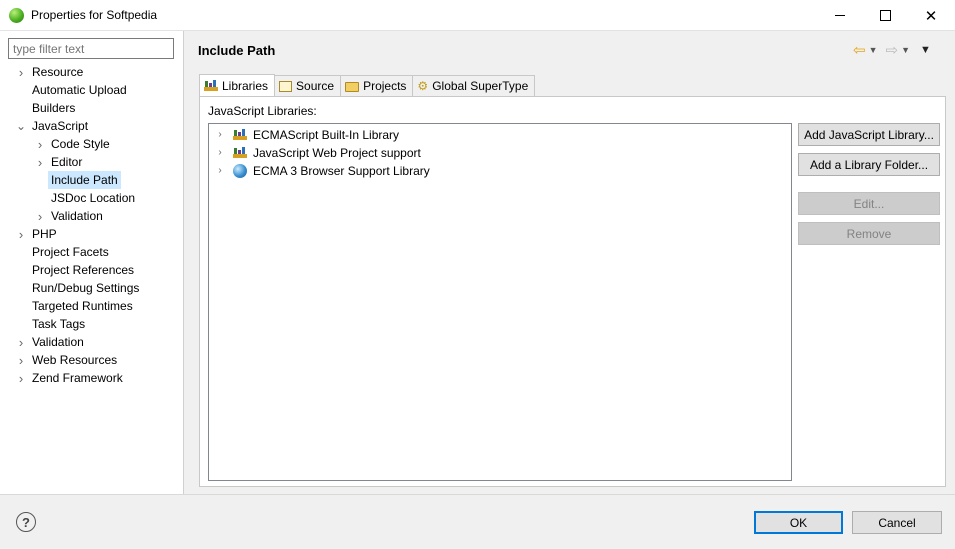 The height and width of the screenshot is (549, 955). Describe the element at coordinates (211, 85) in the screenshot. I see `libraries-icon` at that location.